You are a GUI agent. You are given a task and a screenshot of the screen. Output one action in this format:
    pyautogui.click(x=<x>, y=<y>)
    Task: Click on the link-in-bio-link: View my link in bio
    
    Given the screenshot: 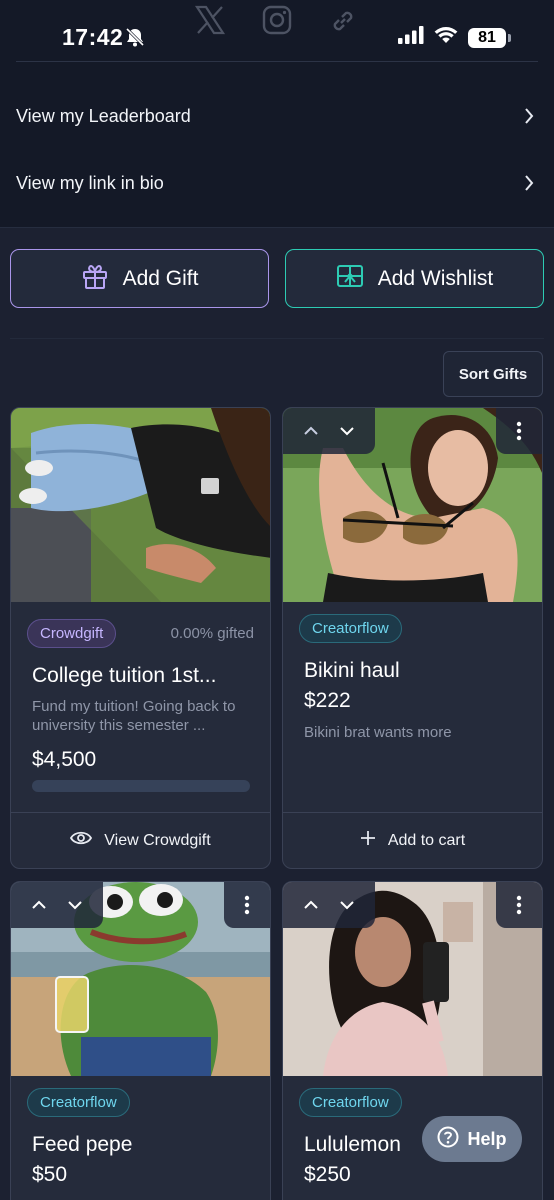 What is the action you would take?
    pyautogui.click(x=277, y=183)
    